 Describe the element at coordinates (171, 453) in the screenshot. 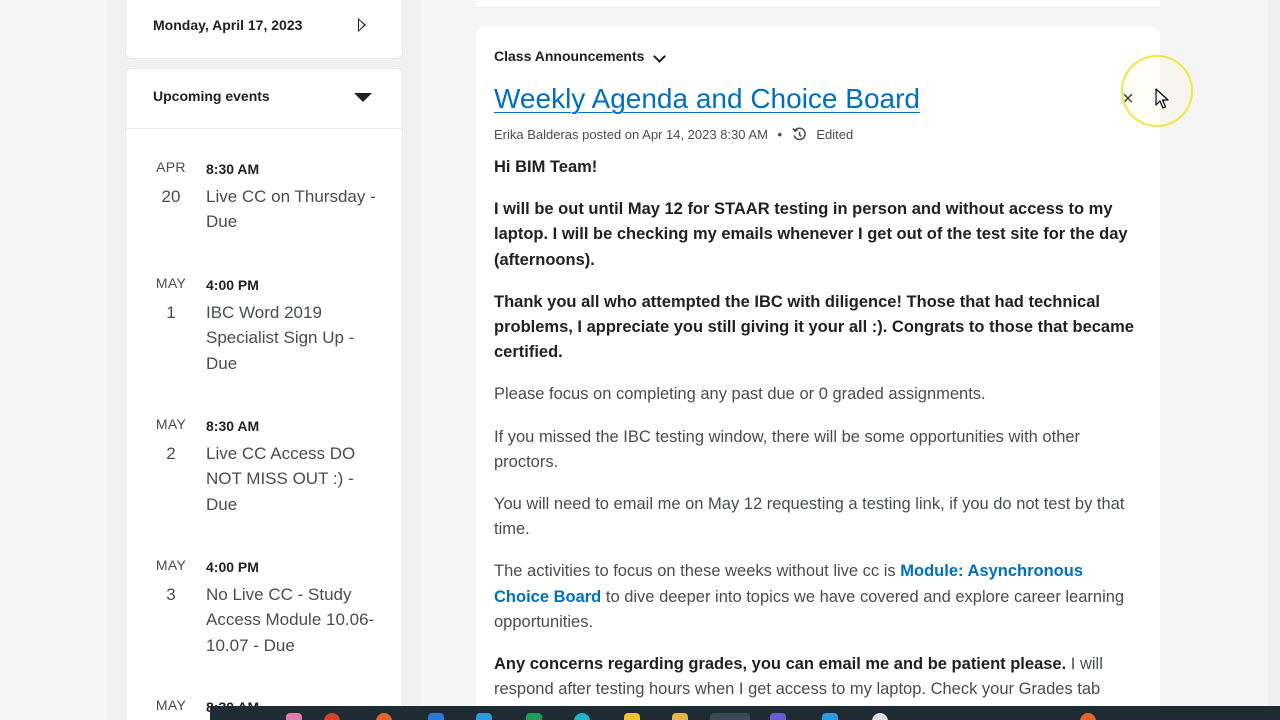

I see `event-day: 2` at that location.